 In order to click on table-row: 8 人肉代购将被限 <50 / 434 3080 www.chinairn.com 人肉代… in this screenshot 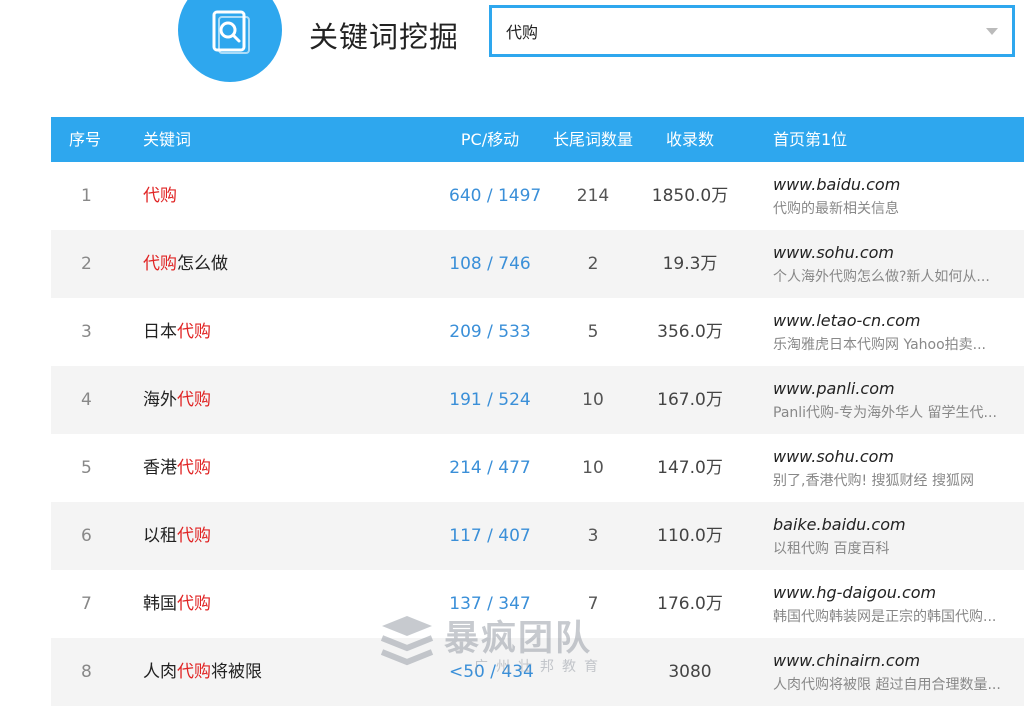, I will do `click(537, 672)`.